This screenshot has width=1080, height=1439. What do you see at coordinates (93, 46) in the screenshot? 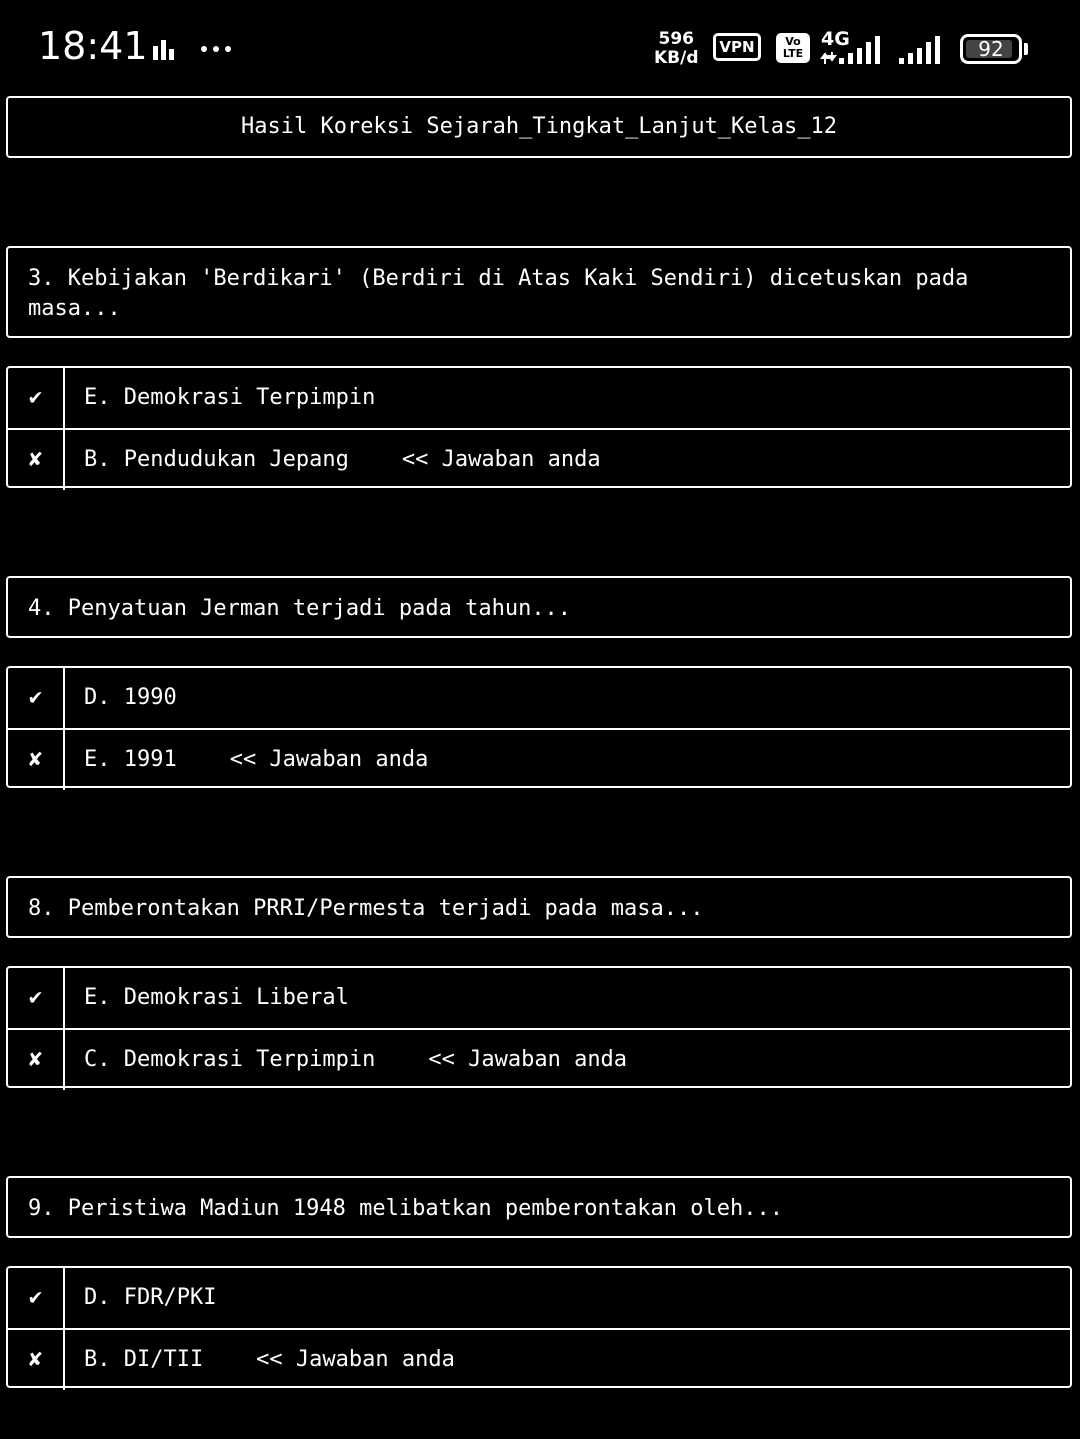
I see `clock: 18:41` at bounding box center [93, 46].